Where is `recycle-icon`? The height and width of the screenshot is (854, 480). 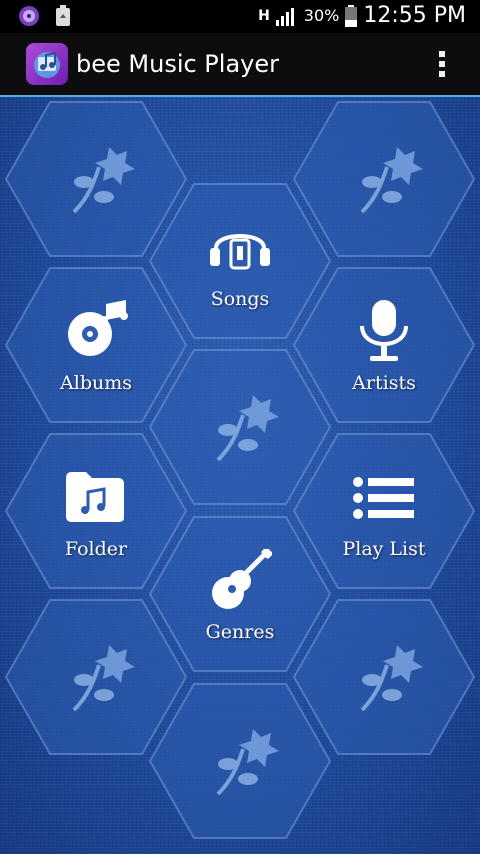 recycle-icon is located at coordinates (63, 15).